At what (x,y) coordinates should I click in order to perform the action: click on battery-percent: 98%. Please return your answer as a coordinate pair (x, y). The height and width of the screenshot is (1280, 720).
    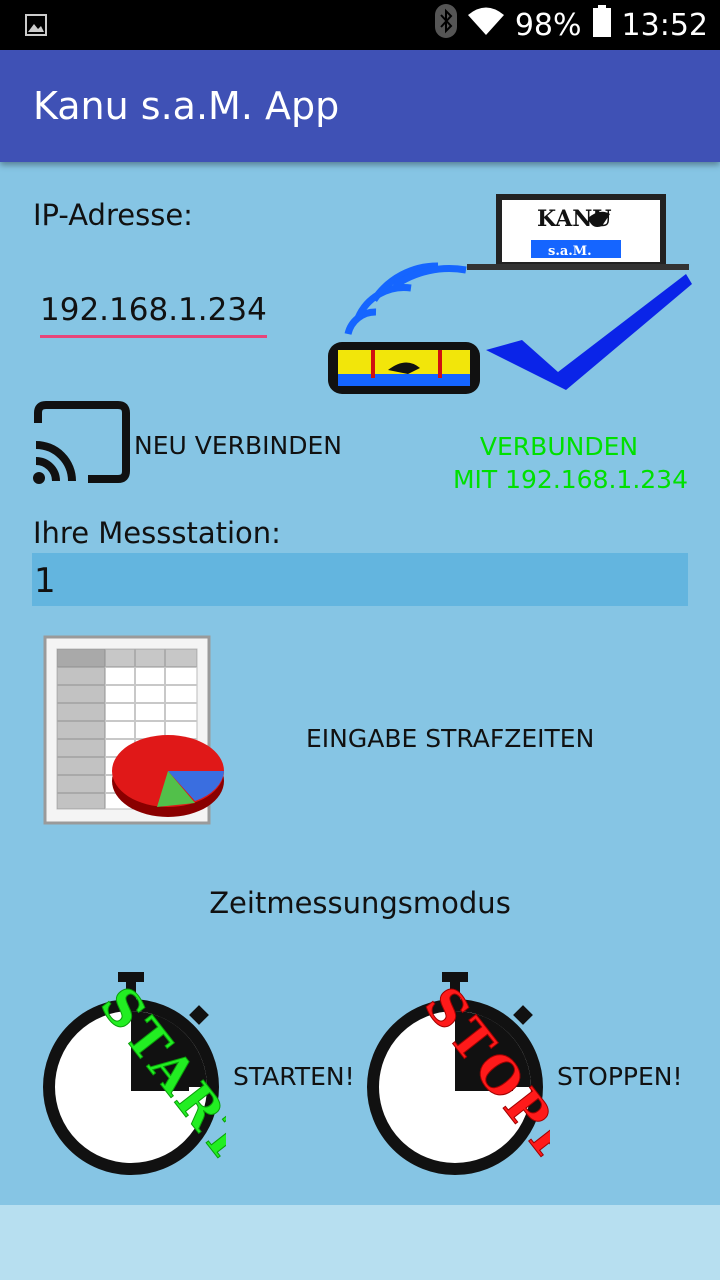
    Looking at the image, I should click on (548, 25).